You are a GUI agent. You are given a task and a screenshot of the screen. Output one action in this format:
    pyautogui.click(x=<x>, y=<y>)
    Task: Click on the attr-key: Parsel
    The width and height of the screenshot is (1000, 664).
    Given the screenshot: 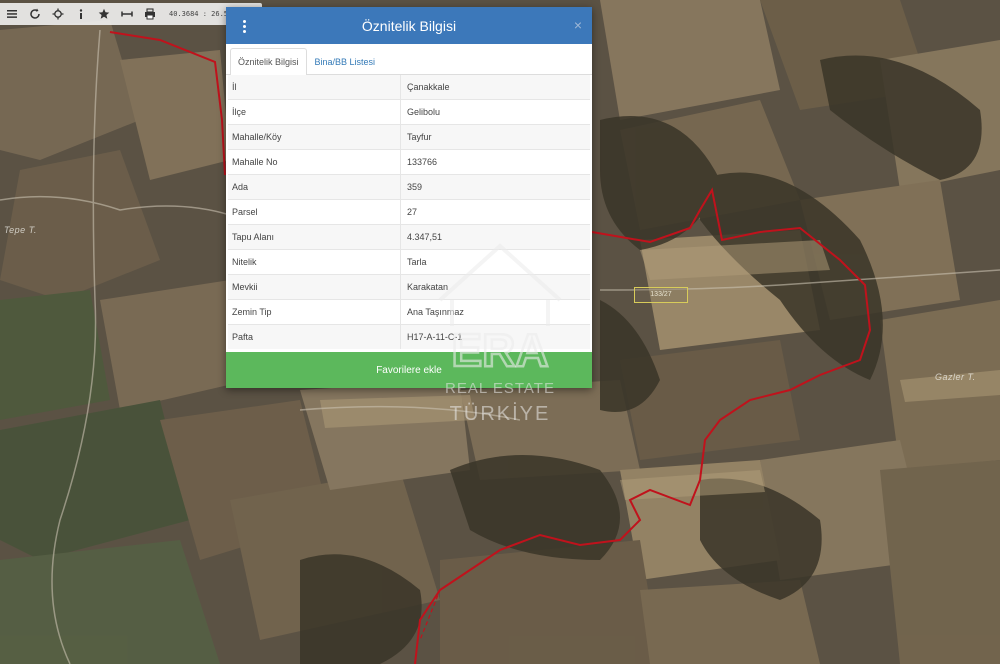 What is the action you would take?
    pyautogui.click(x=314, y=212)
    